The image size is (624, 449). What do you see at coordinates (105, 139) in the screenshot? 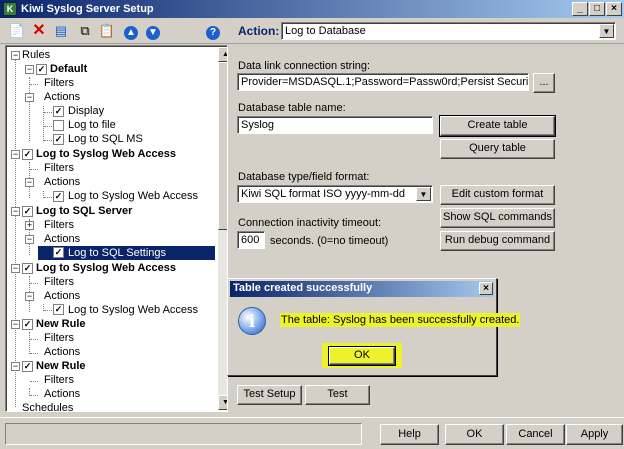
I see `tree-node-action: Log to SQL MS` at bounding box center [105, 139].